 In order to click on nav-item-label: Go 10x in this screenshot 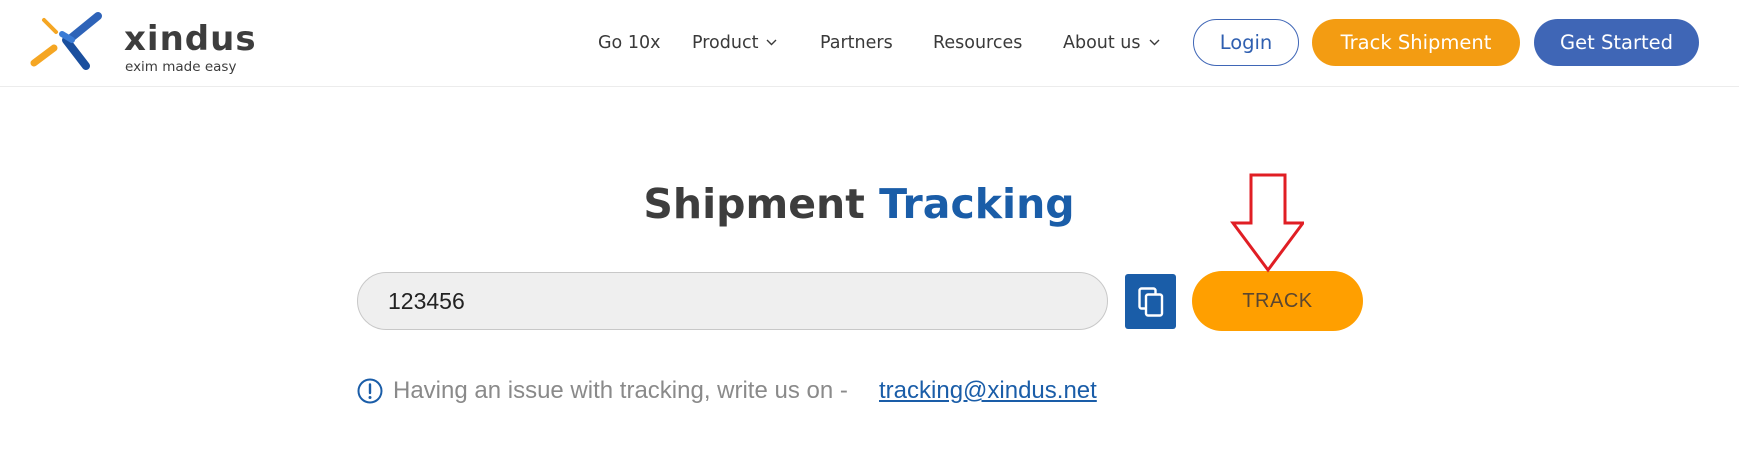, I will do `click(629, 43)`.